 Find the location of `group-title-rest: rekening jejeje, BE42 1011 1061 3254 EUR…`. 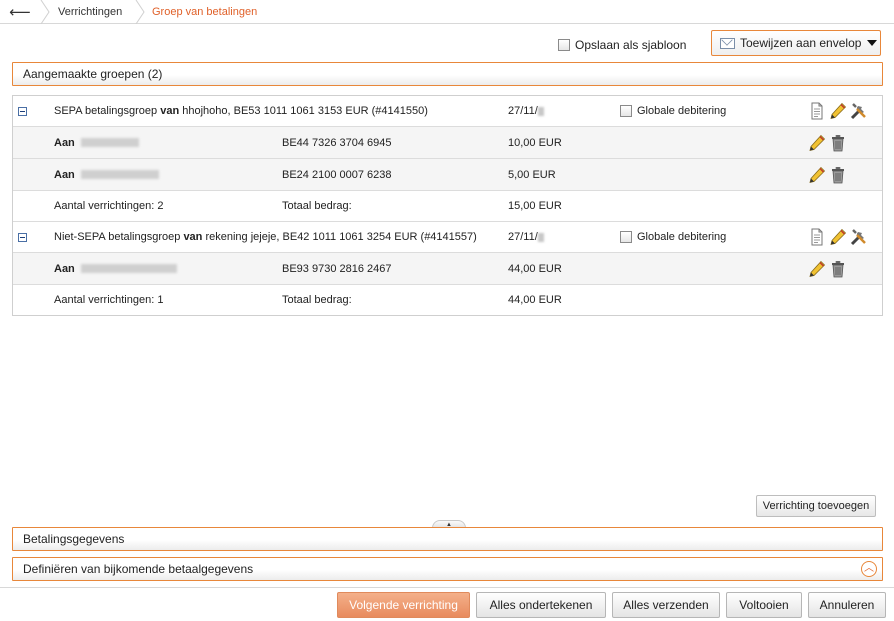

group-title-rest: rekening jejeje, BE42 1011 1061 3254 EUR… is located at coordinates (341, 237).